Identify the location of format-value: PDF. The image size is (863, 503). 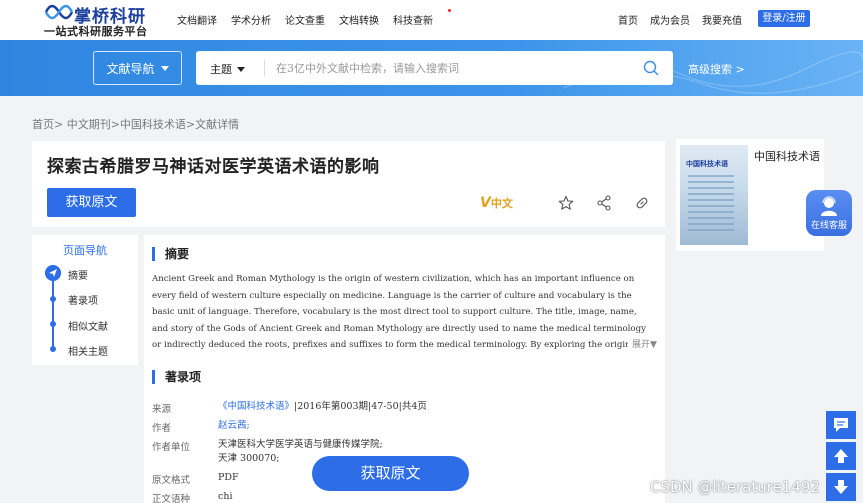
(228, 477).